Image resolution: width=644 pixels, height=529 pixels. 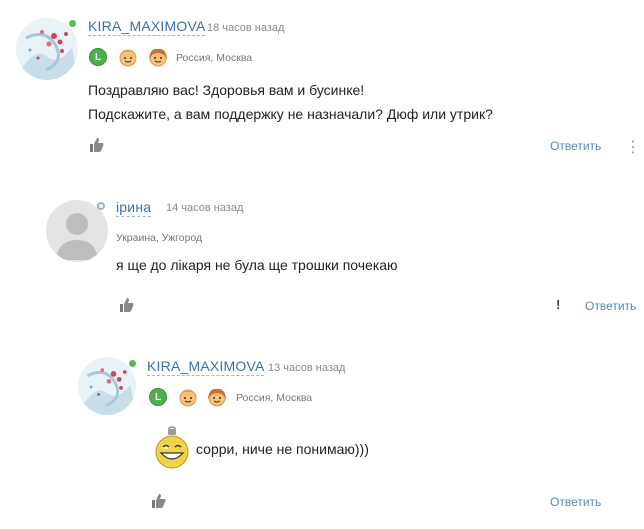 I want to click on report-button: !, so click(x=558, y=304).